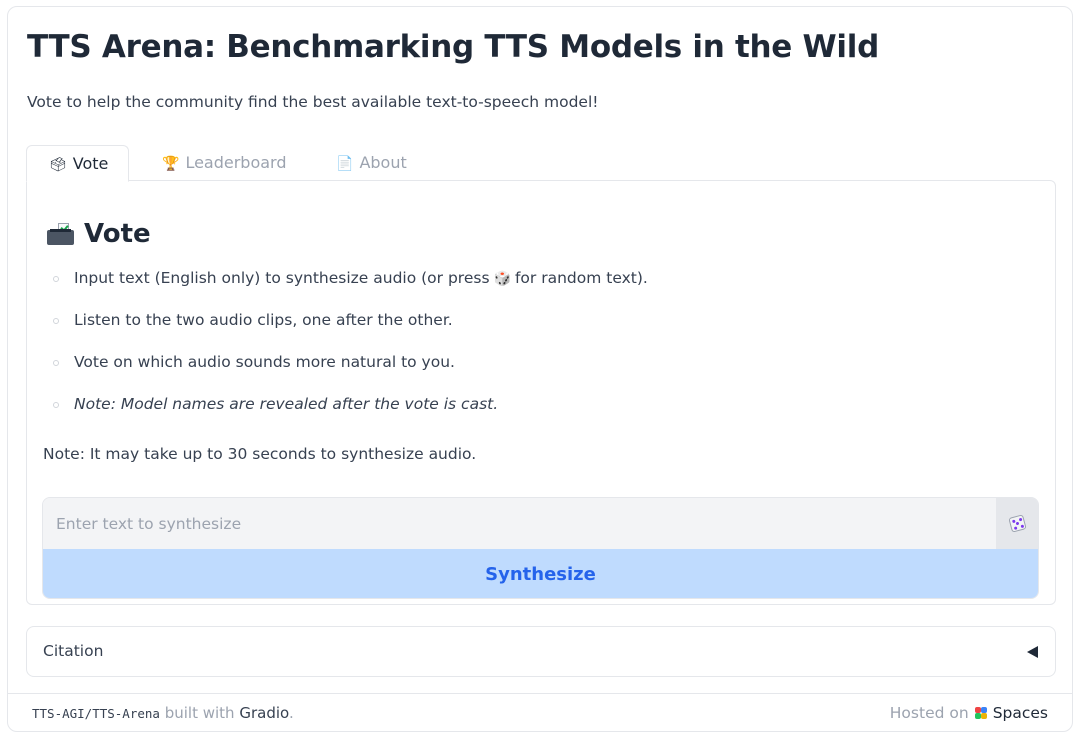 The image size is (1080, 738). Describe the element at coordinates (383, 162) in the screenshot. I see `tab-about-label: About` at that location.